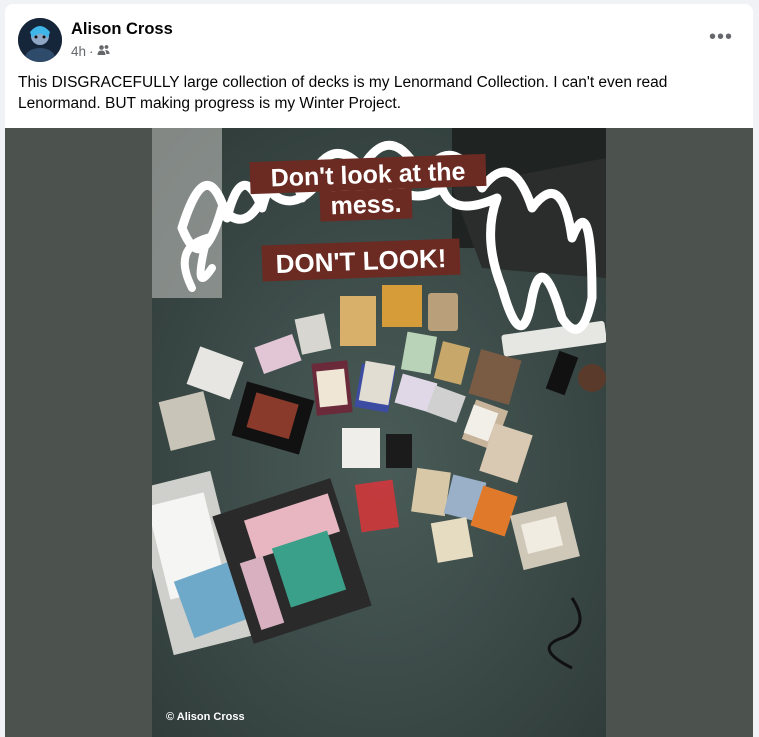  I want to click on post-header: Alison Cross 4h · •••, so click(379, 39).